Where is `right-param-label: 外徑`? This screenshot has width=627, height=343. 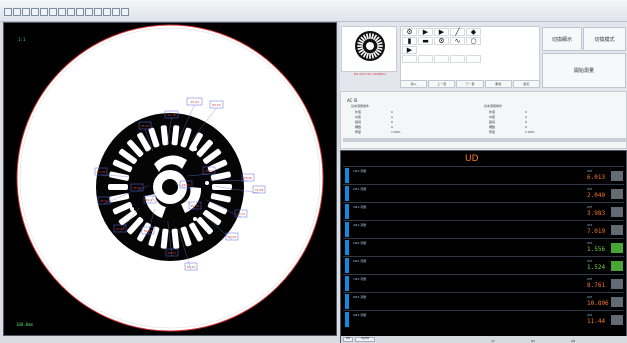
right-param-label: 外徑 is located at coordinates (492, 112).